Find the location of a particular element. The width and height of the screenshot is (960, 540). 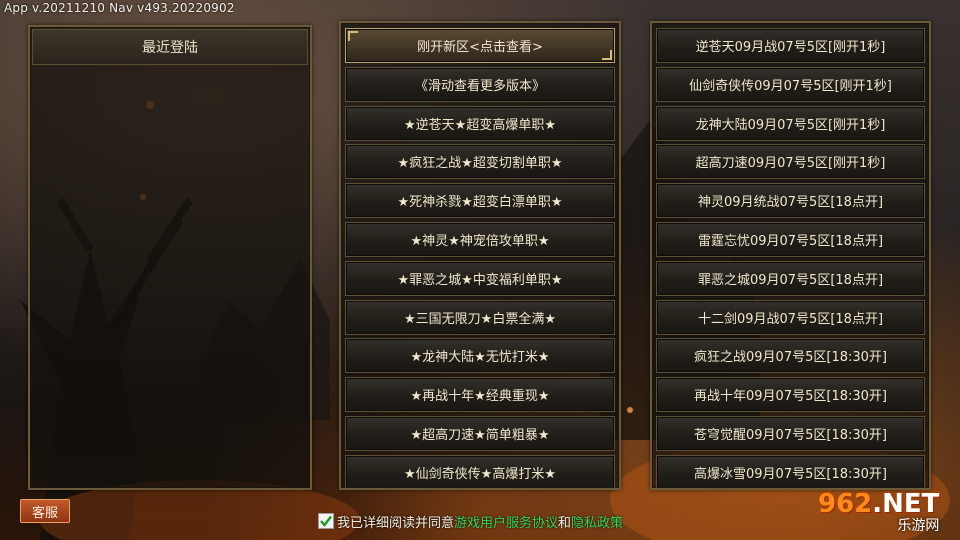

version-item: ★罪恶之城★中变福利单职★ is located at coordinates (480, 278).